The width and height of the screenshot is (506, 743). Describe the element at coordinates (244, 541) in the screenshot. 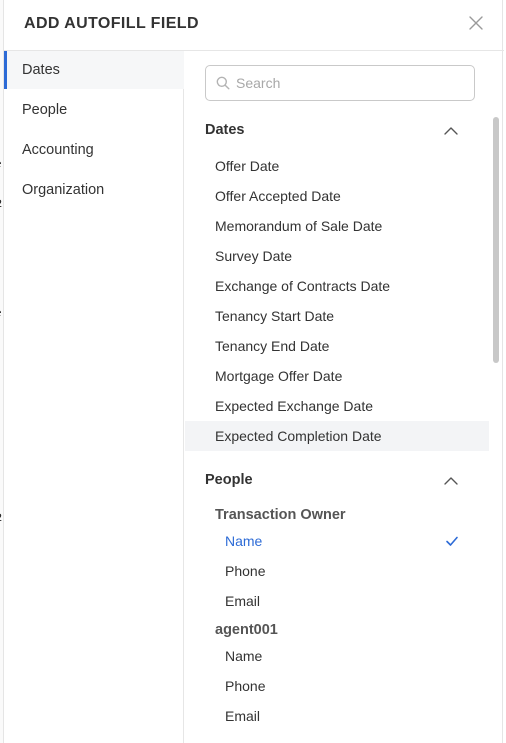

I see `list-item-label: Name` at that location.